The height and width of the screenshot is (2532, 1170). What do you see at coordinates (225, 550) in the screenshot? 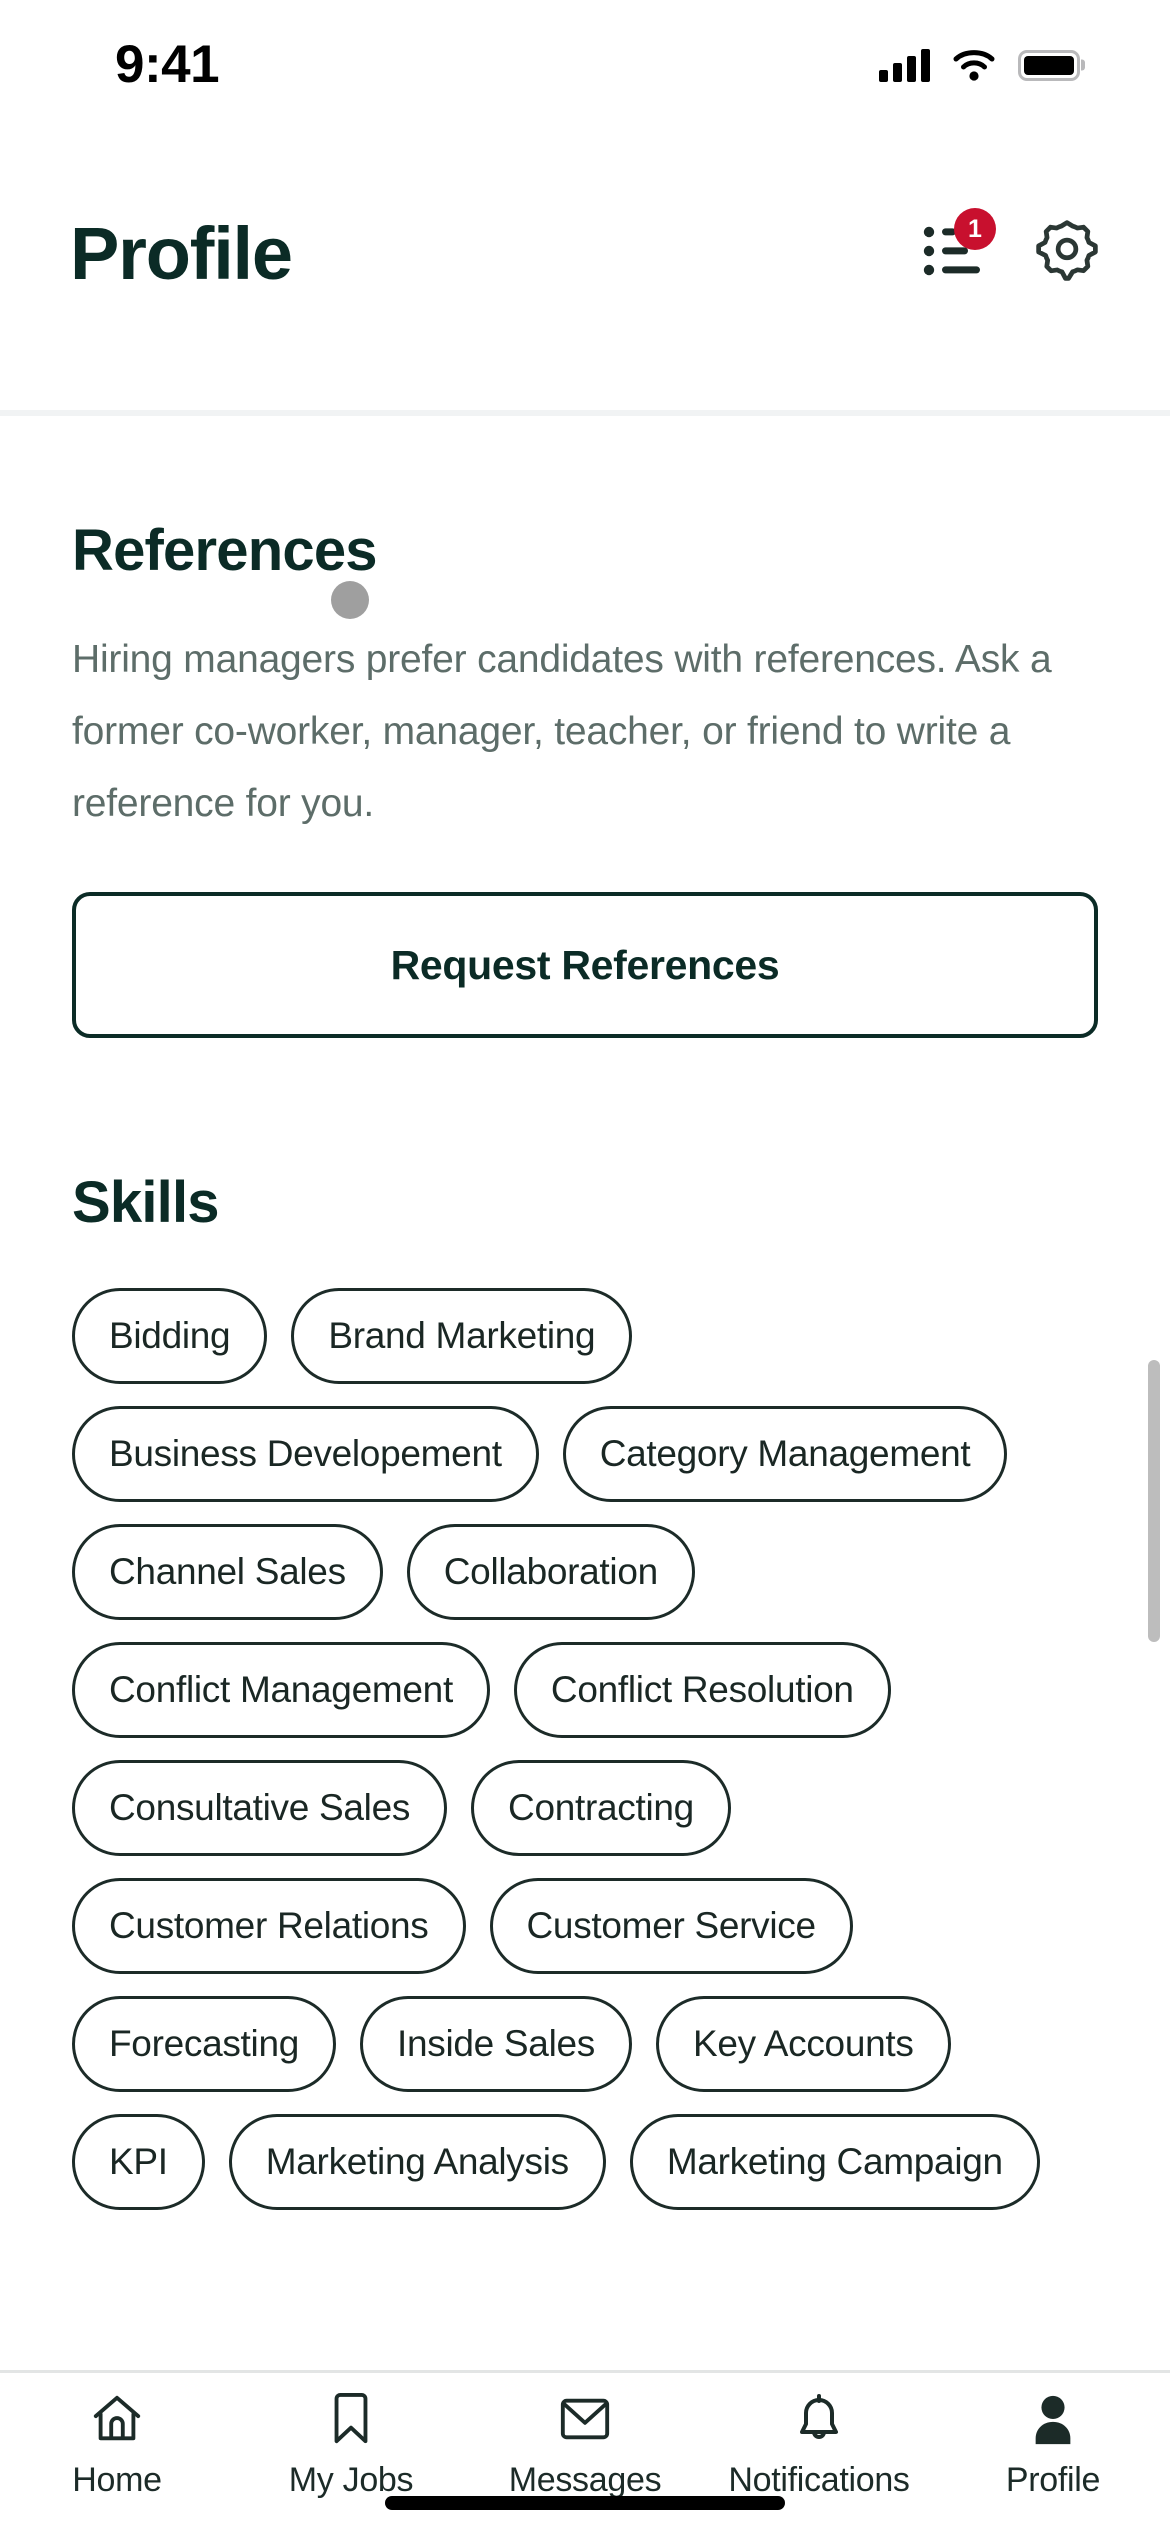
I see `references-section-title: References` at bounding box center [225, 550].